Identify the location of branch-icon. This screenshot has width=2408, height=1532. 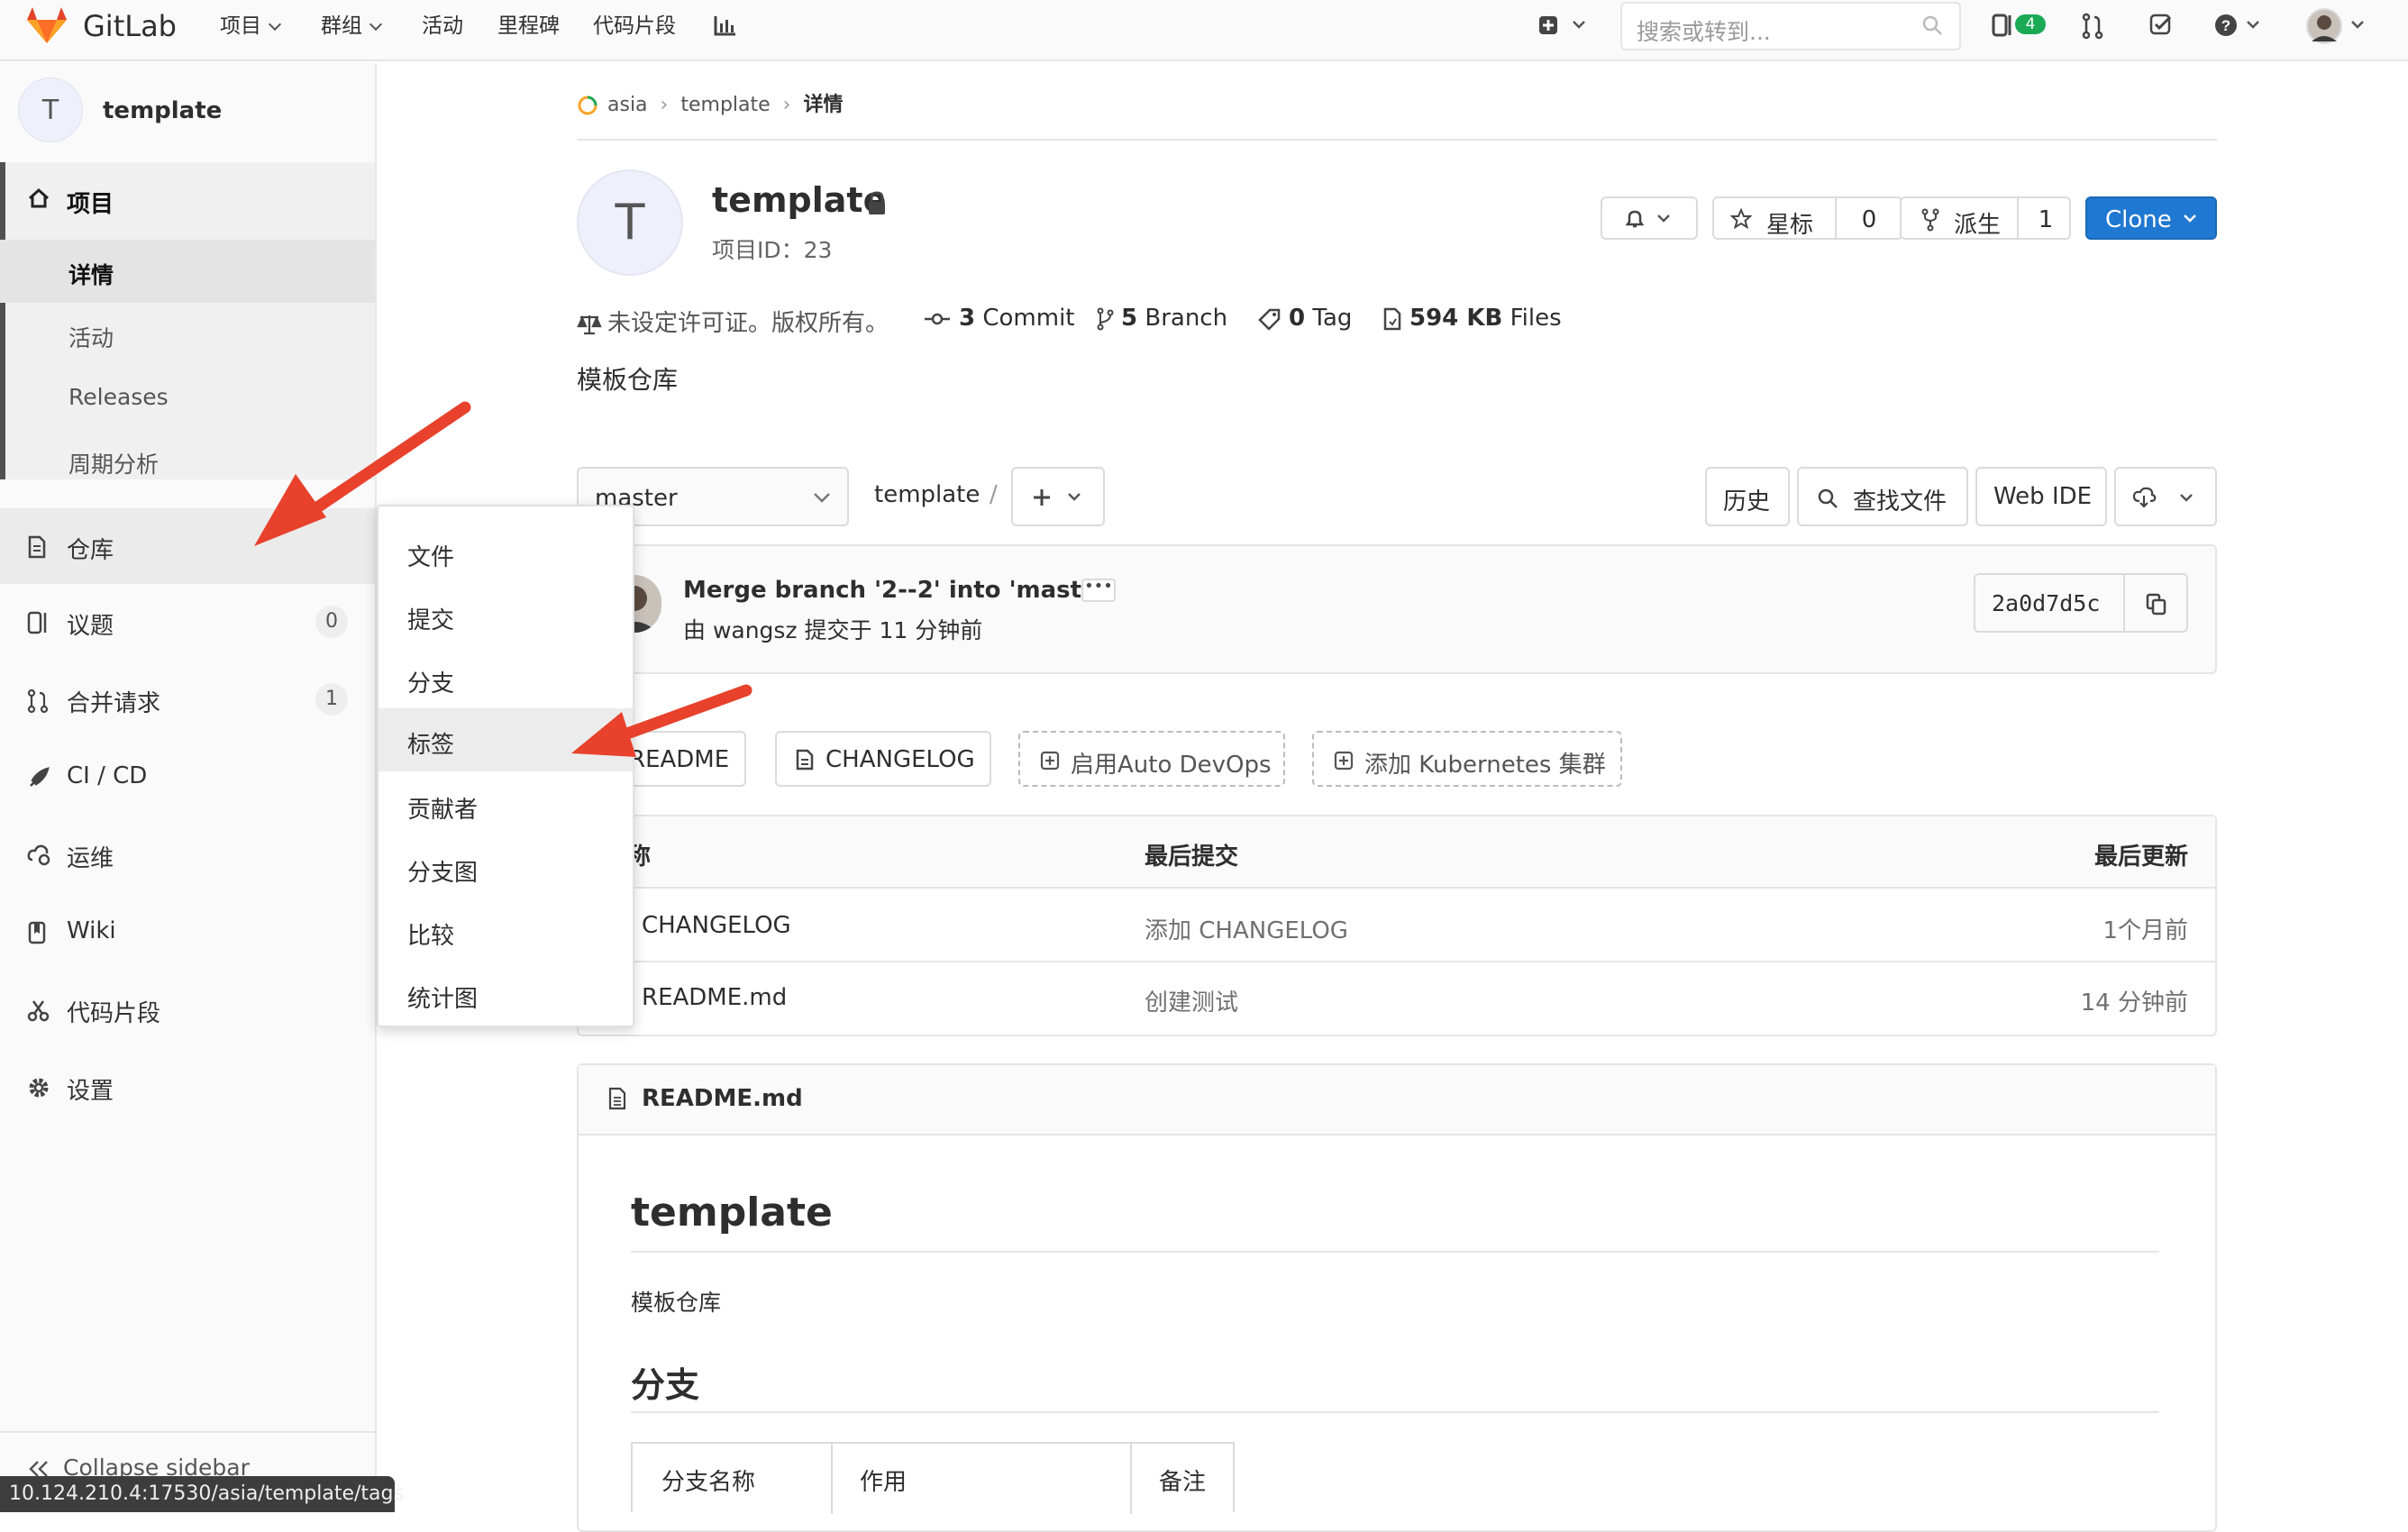
(1105, 319).